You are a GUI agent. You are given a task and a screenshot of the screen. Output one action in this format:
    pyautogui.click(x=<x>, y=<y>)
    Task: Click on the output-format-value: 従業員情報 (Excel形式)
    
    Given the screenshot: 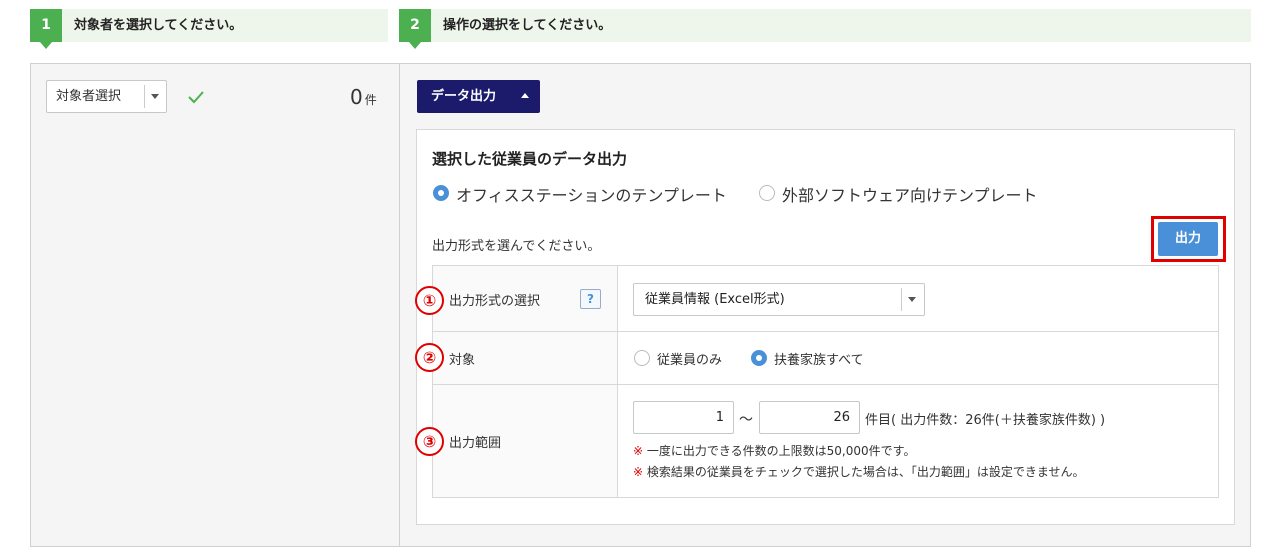 What is the action you would take?
    pyautogui.click(x=715, y=299)
    